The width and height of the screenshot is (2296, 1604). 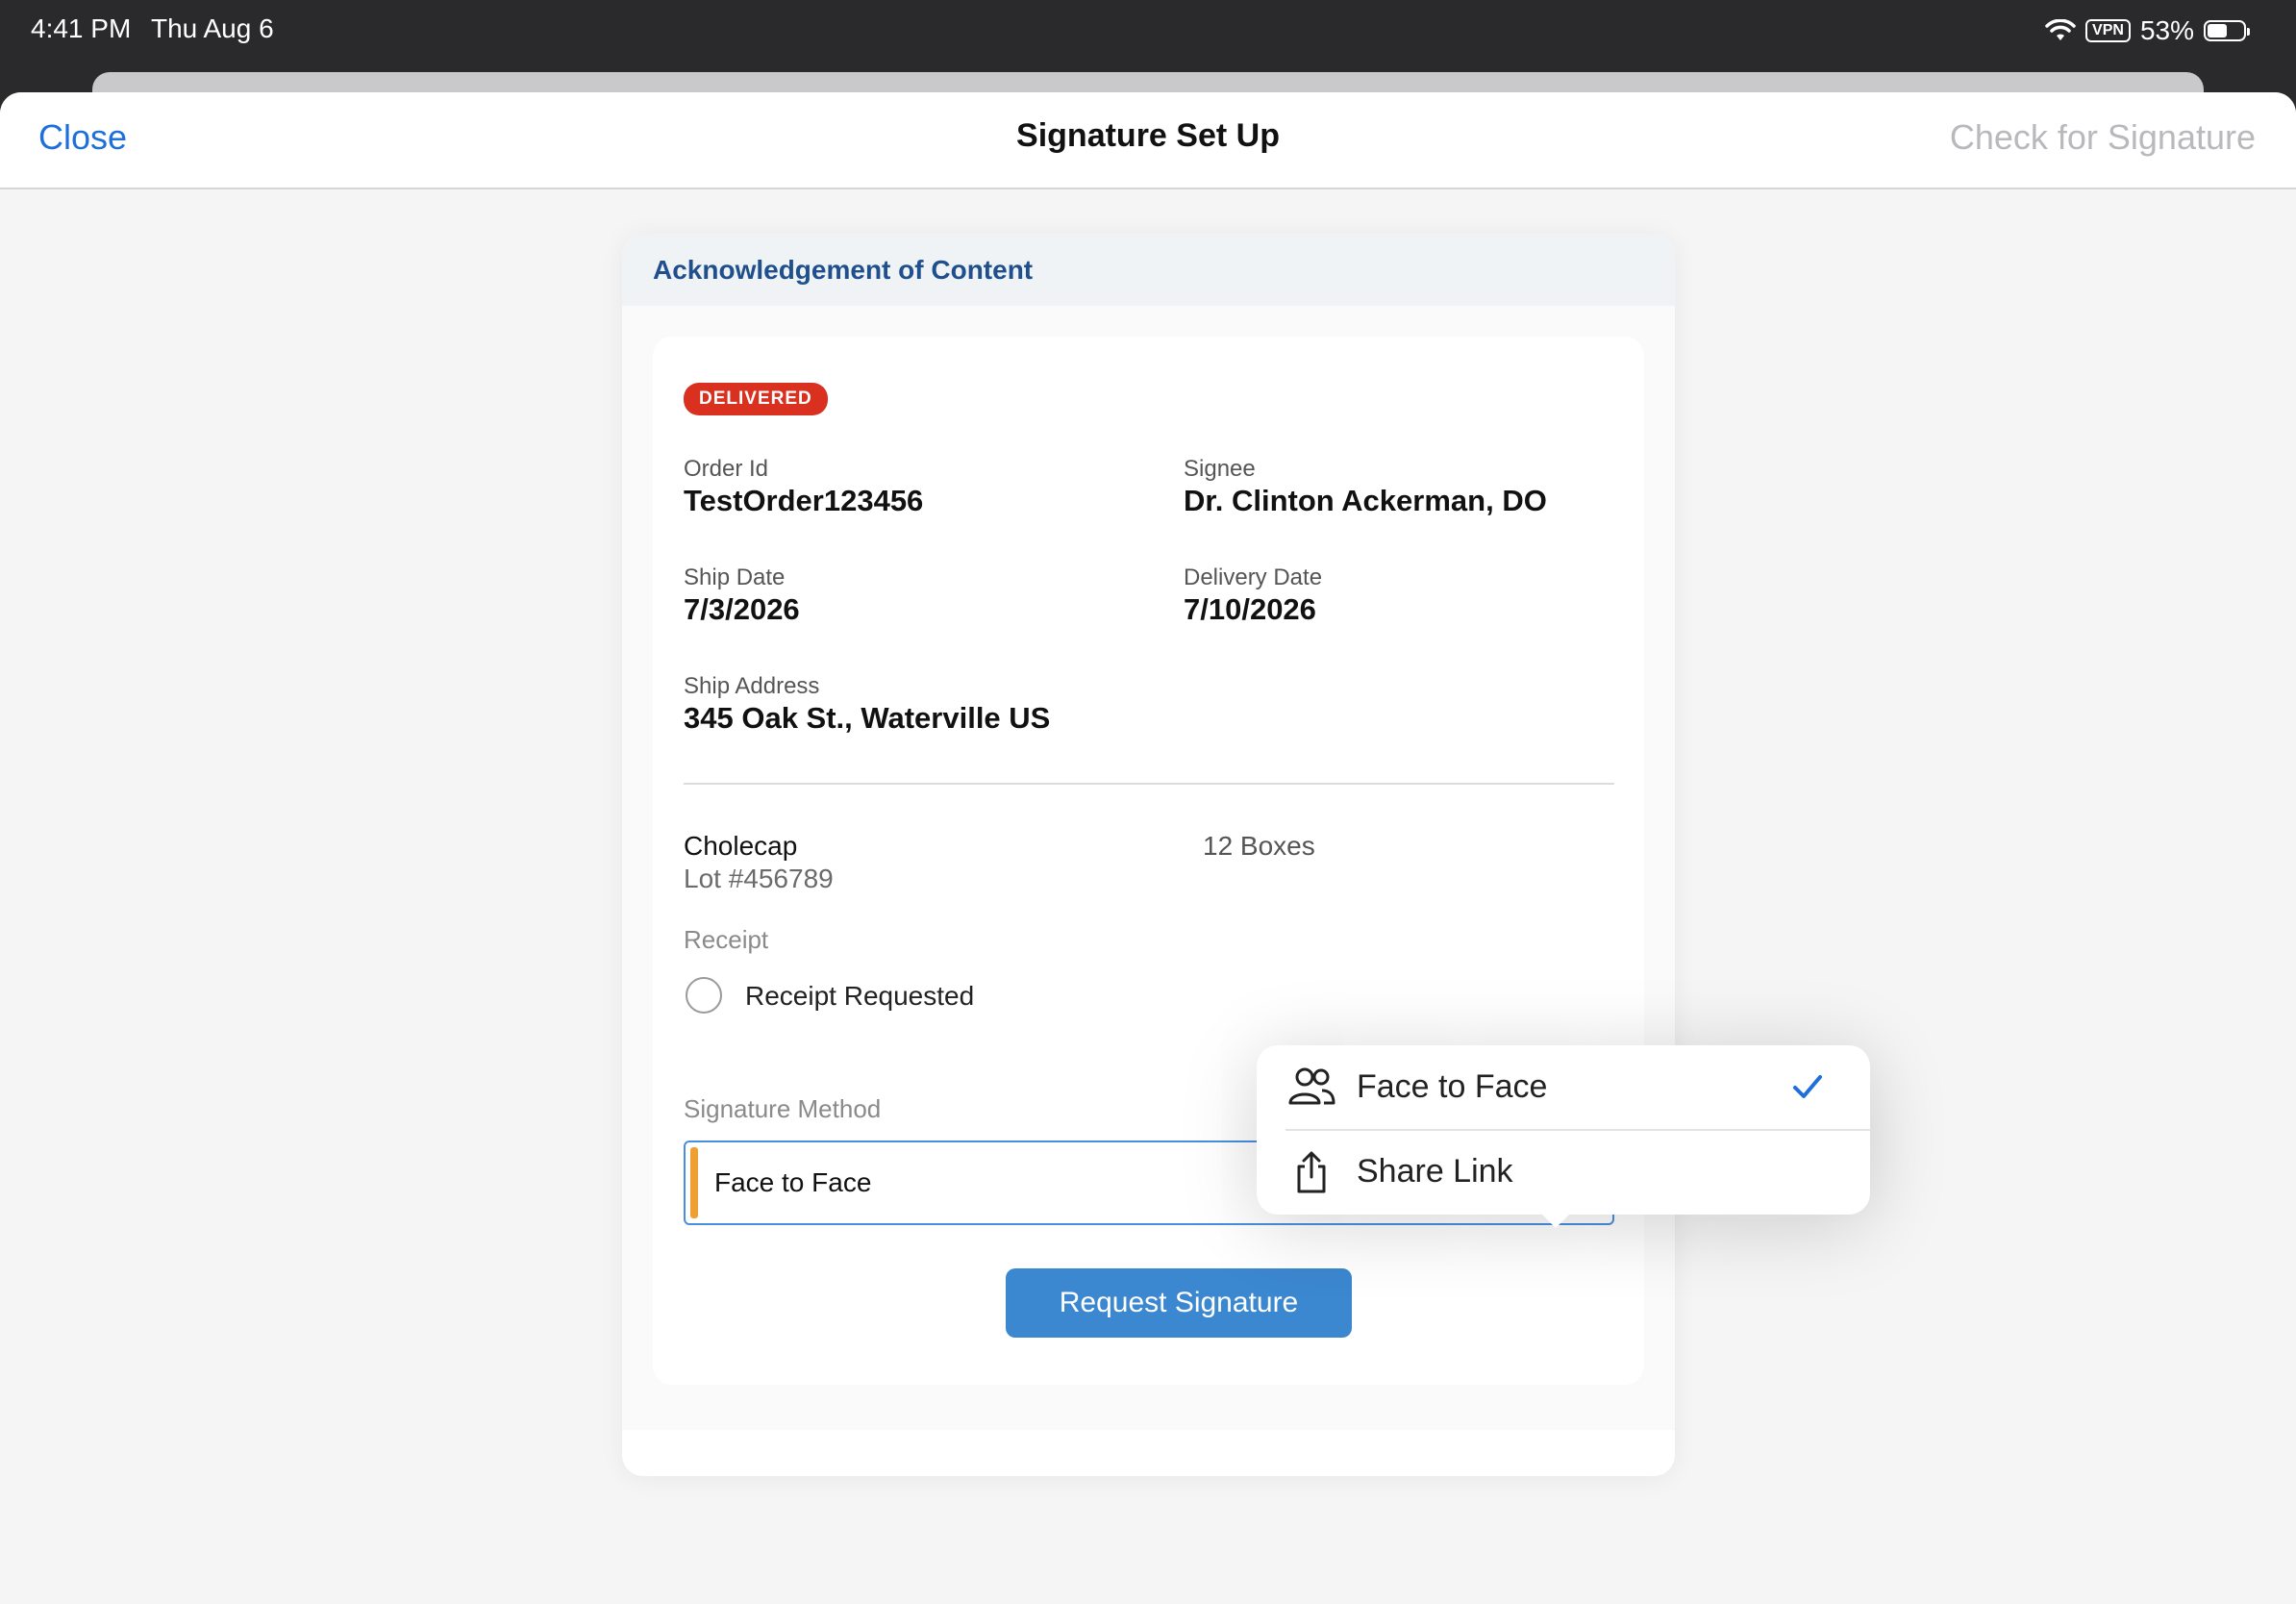 I want to click on panel-footer, so click(x=1148, y=1453).